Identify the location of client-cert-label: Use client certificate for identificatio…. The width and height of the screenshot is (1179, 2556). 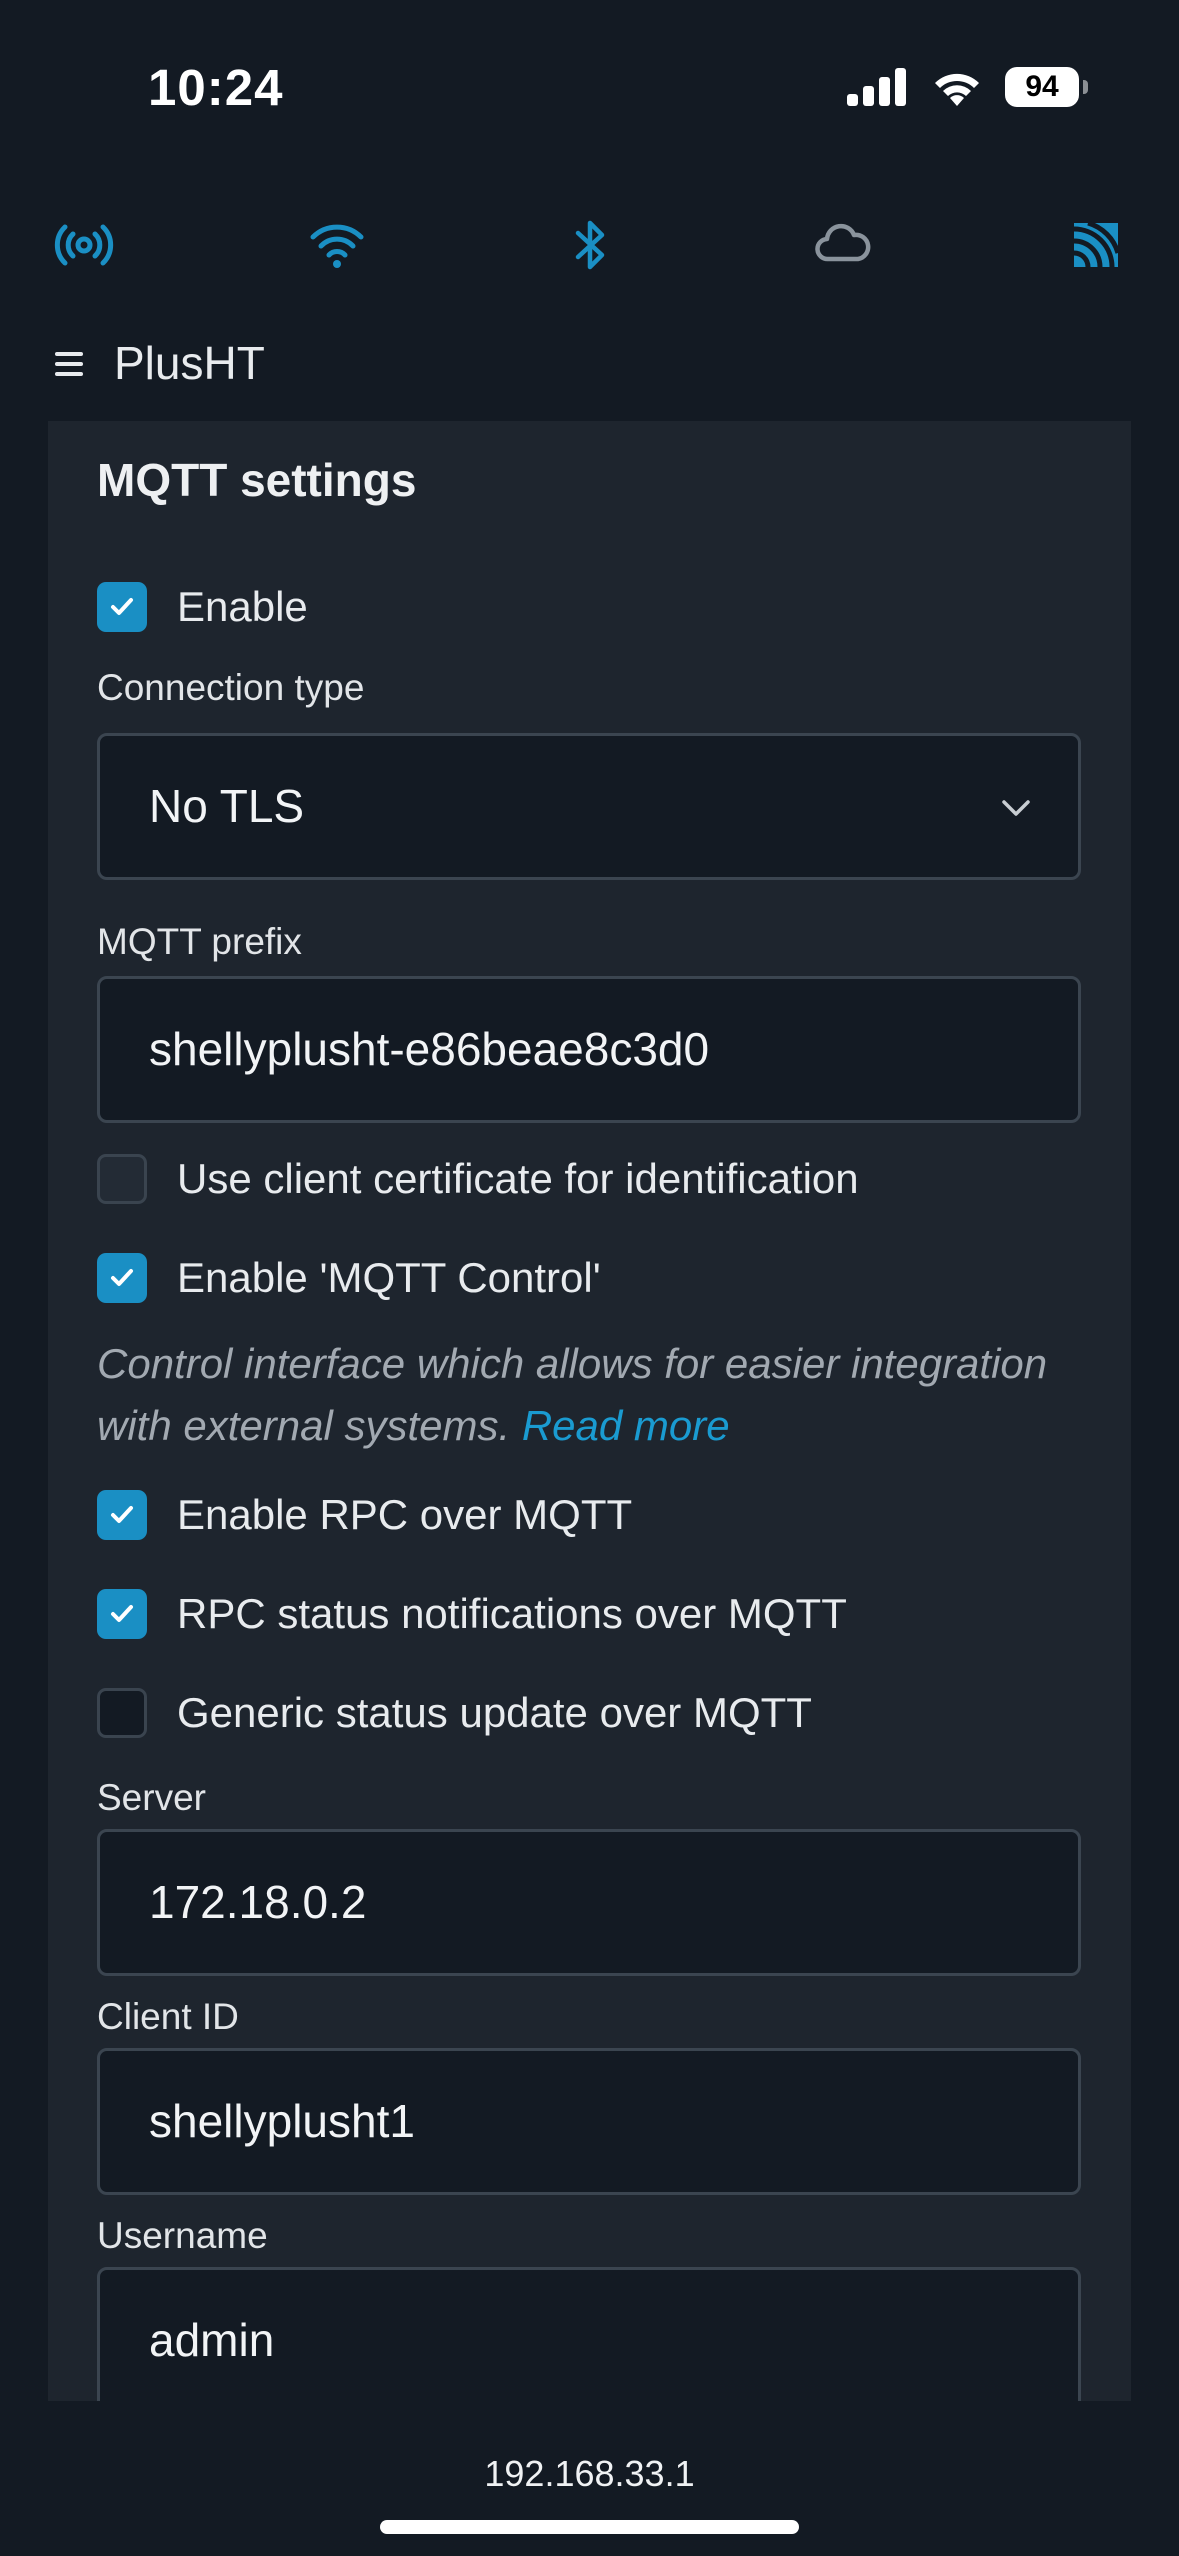
(518, 1178).